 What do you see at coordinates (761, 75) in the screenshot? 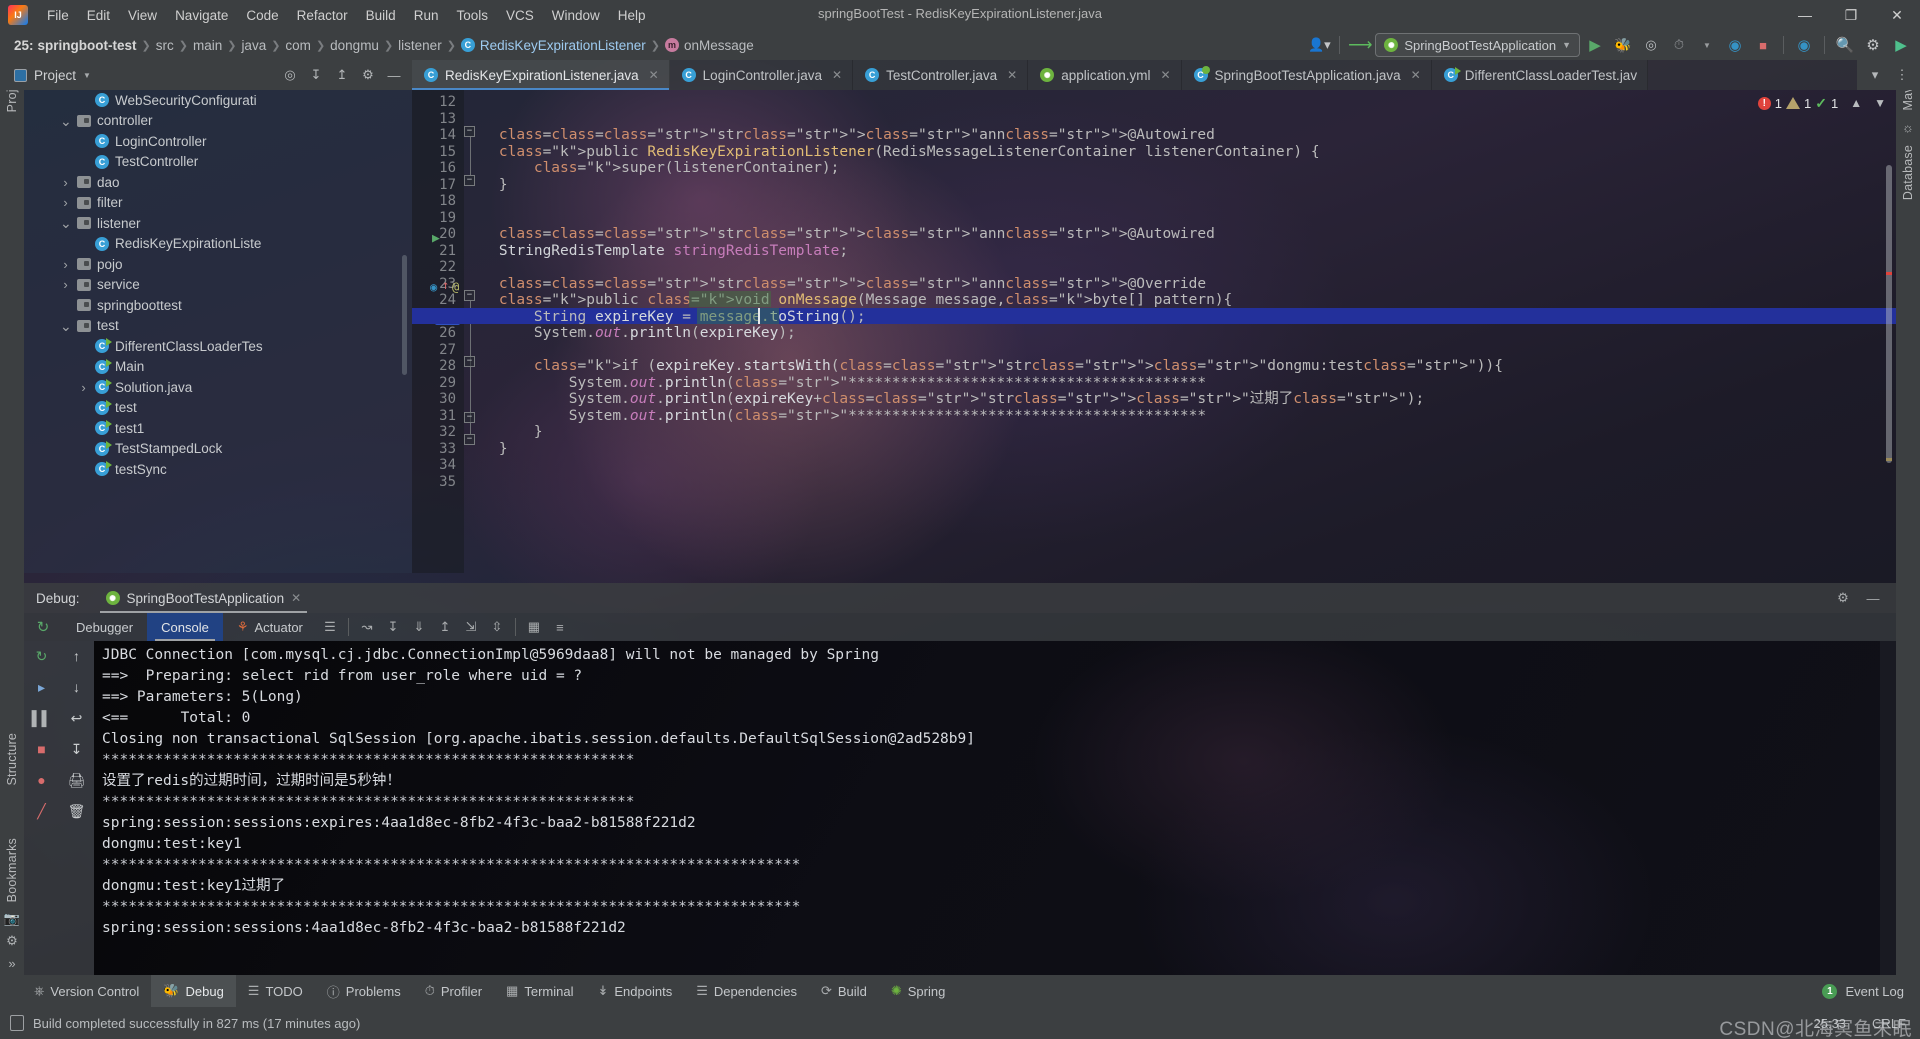
I see `tab-logincontroller: C LoginController.java ✕` at bounding box center [761, 75].